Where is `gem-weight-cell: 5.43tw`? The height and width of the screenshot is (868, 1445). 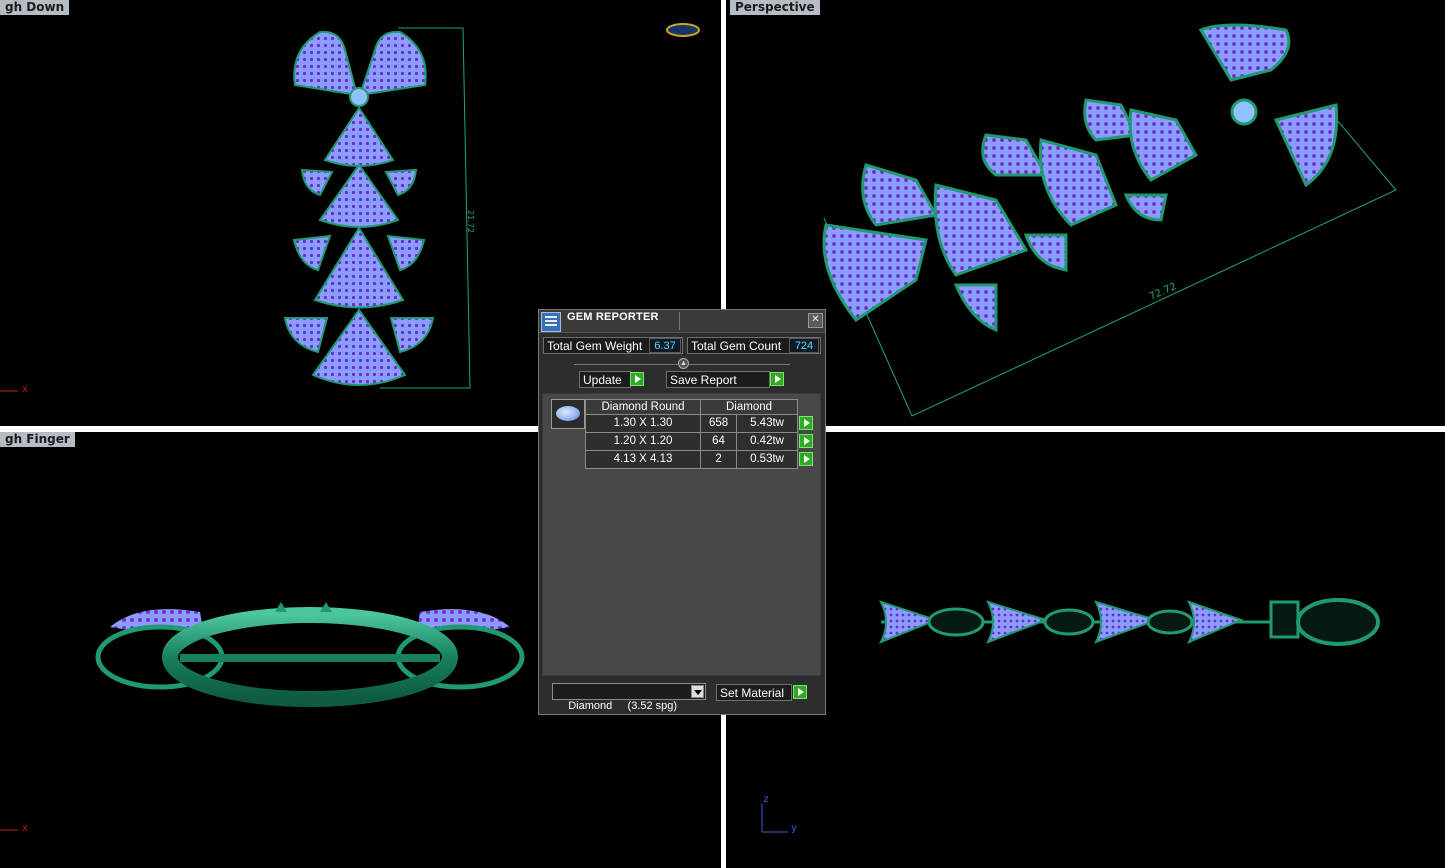 gem-weight-cell: 5.43tw is located at coordinates (767, 423).